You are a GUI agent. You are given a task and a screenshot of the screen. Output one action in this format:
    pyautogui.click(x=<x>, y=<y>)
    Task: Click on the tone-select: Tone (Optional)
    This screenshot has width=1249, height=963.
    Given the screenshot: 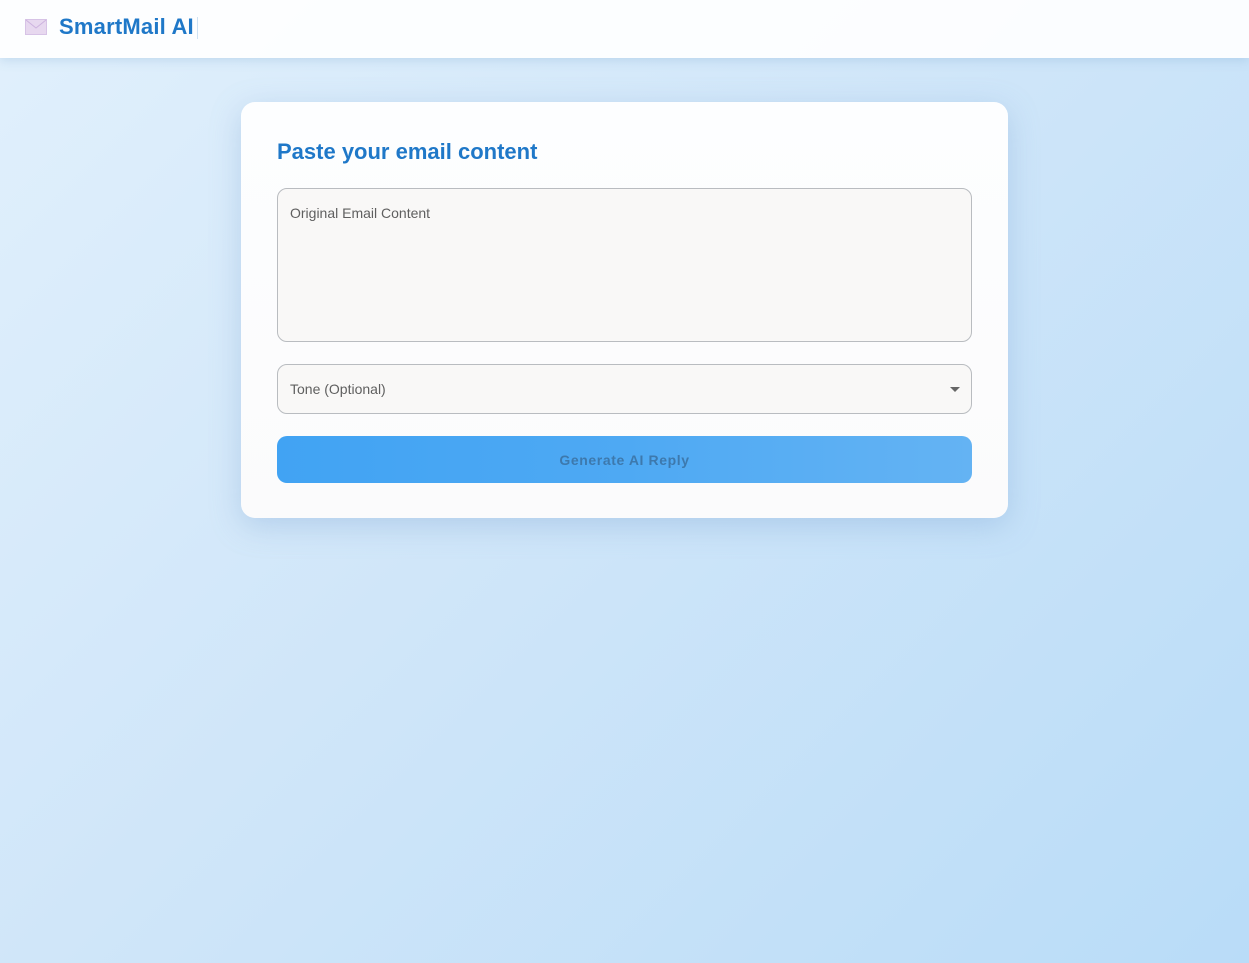 What is the action you would take?
    pyautogui.click(x=624, y=389)
    